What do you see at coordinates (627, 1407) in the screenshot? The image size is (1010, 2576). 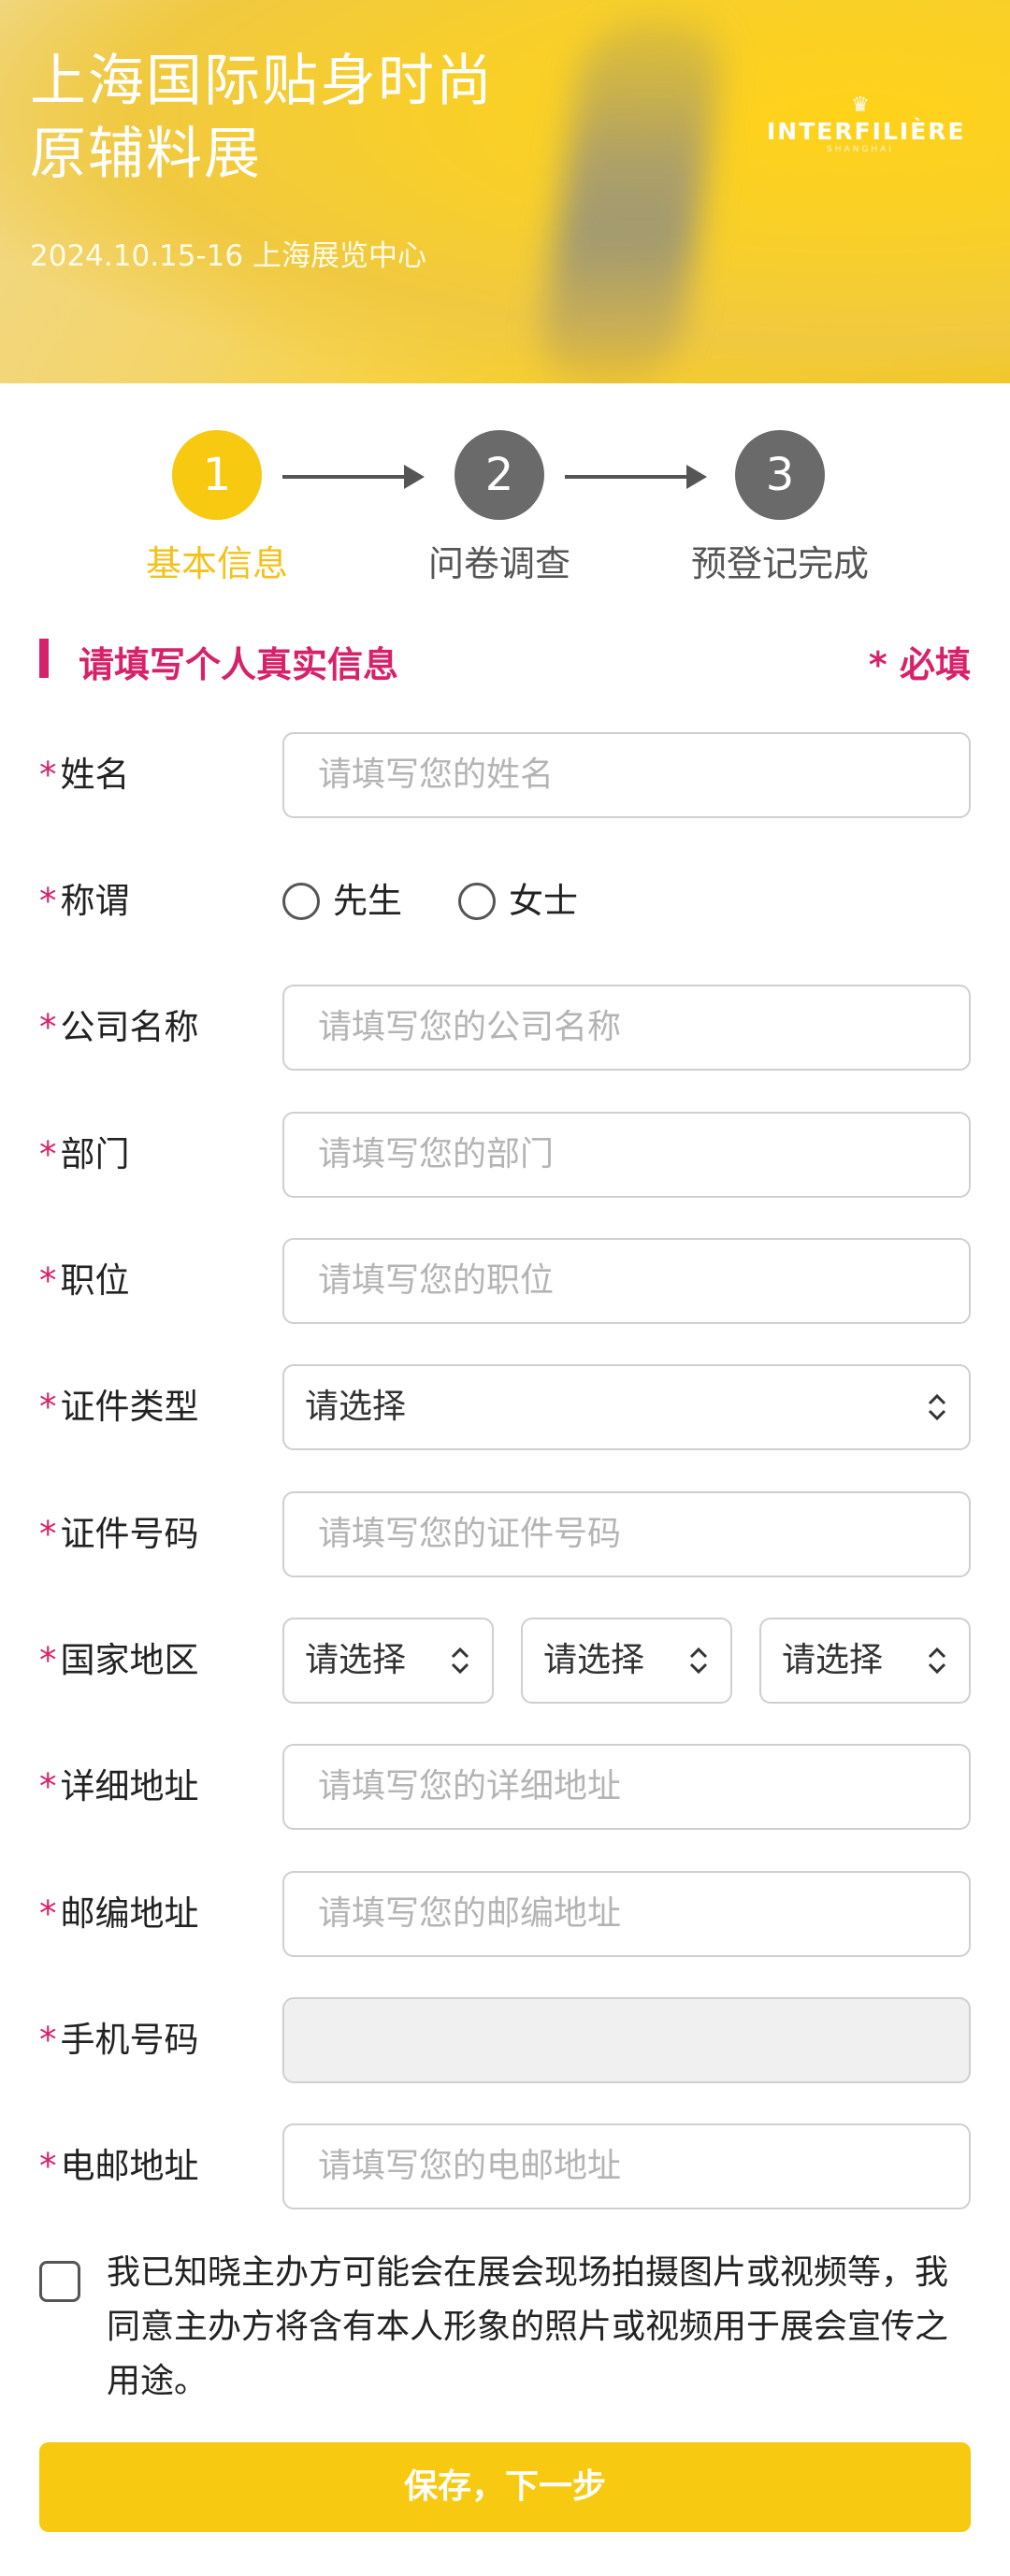 I see `id-type-select: 请选择` at bounding box center [627, 1407].